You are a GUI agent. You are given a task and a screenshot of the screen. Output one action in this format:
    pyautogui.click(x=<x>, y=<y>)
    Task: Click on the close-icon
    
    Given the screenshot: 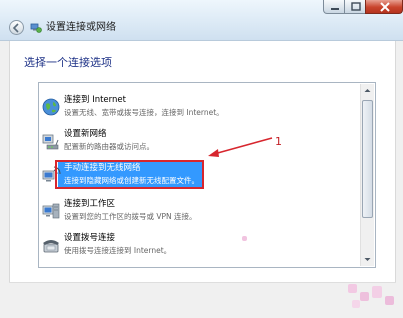 What is the action you would take?
    pyautogui.click(x=385, y=7)
    